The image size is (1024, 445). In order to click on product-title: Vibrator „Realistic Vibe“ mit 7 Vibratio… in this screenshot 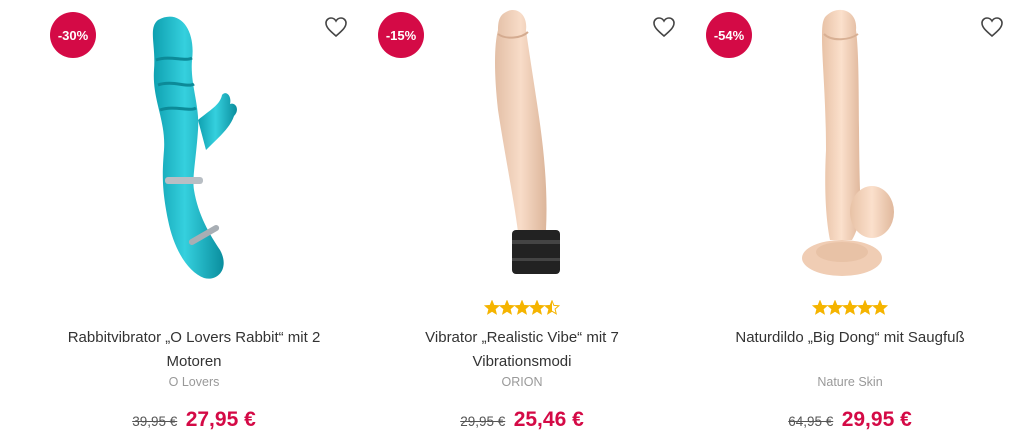, I will do `click(522, 350)`.